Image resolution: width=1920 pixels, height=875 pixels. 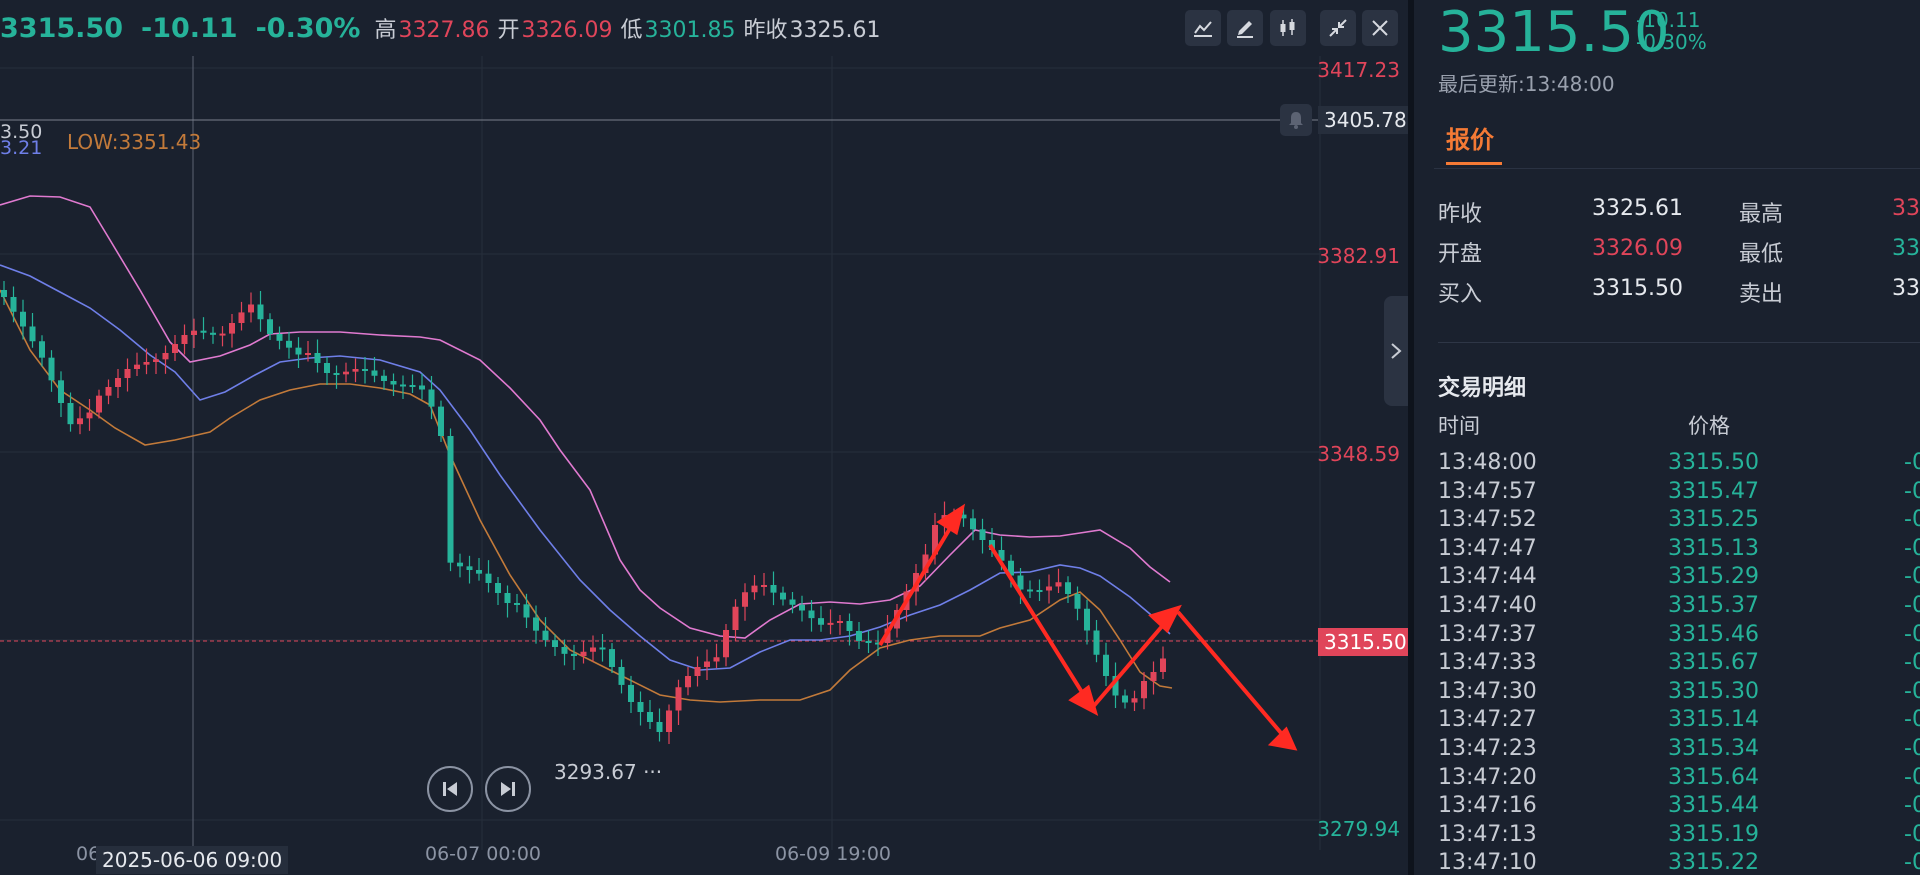 I want to click on current-price-tag: 3315.50, so click(x=1365, y=642).